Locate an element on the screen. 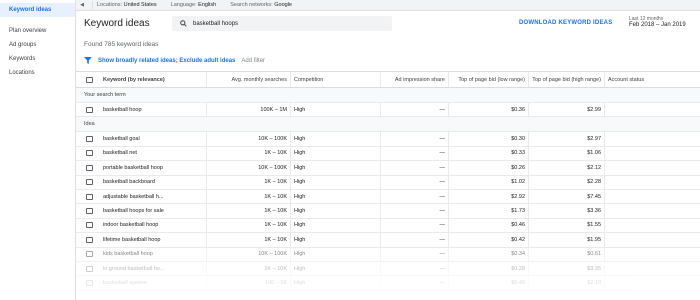 Image resolution: width=700 pixels, height=300 pixels. column-header-account-status: Account status is located at coordinates (652, 79).